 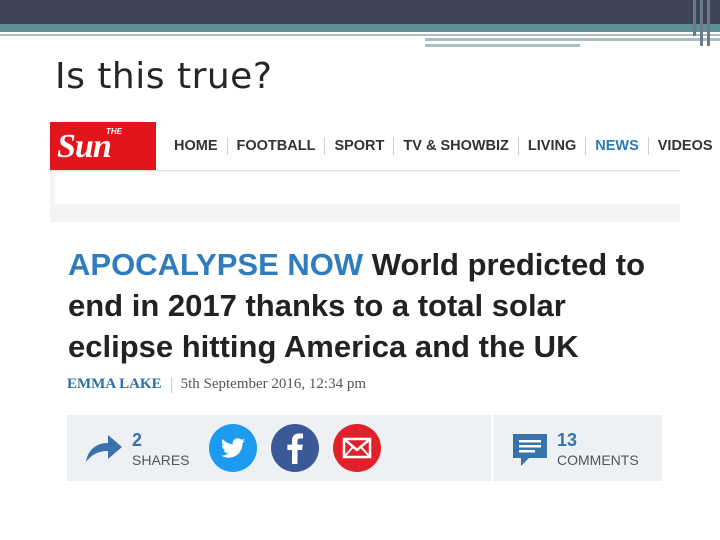 I want to click on nav-item-tv-showbiz: TV & SHOWBIZ, so click(x=456, y=146).